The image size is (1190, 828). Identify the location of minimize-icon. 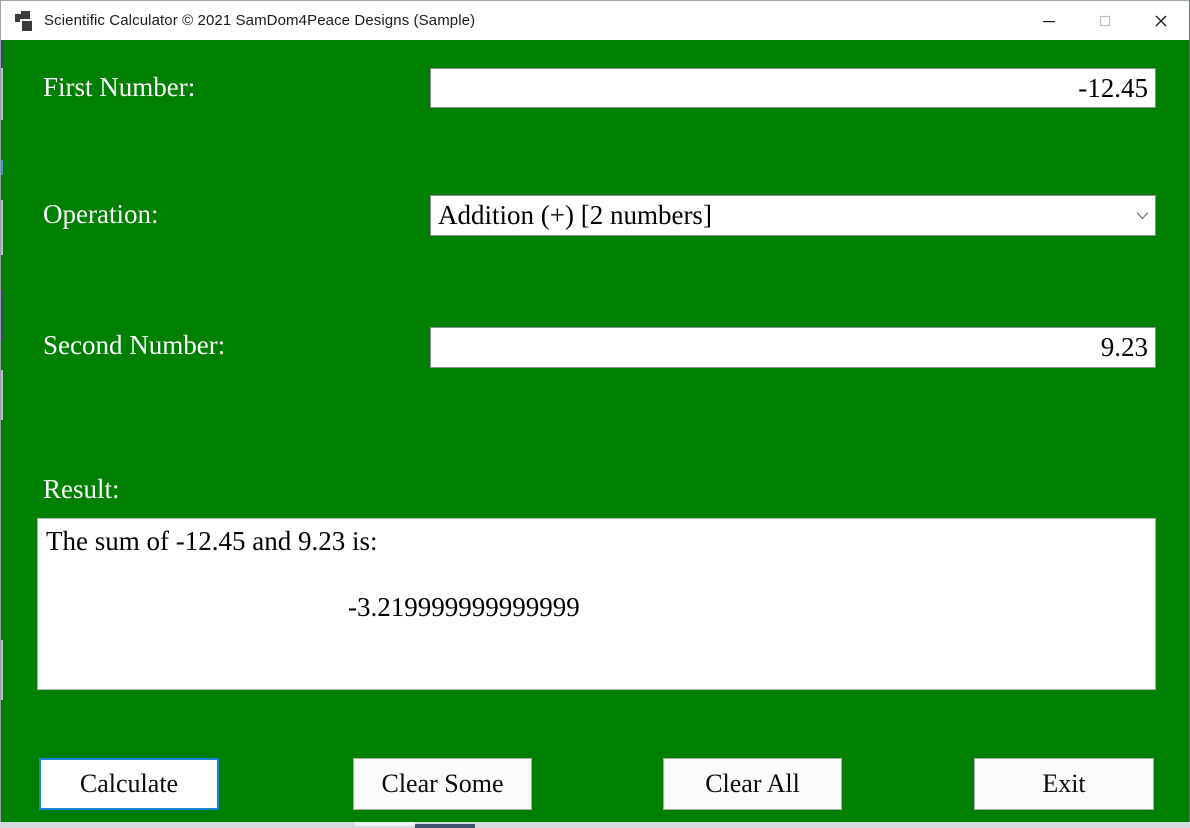
(1049, 21).